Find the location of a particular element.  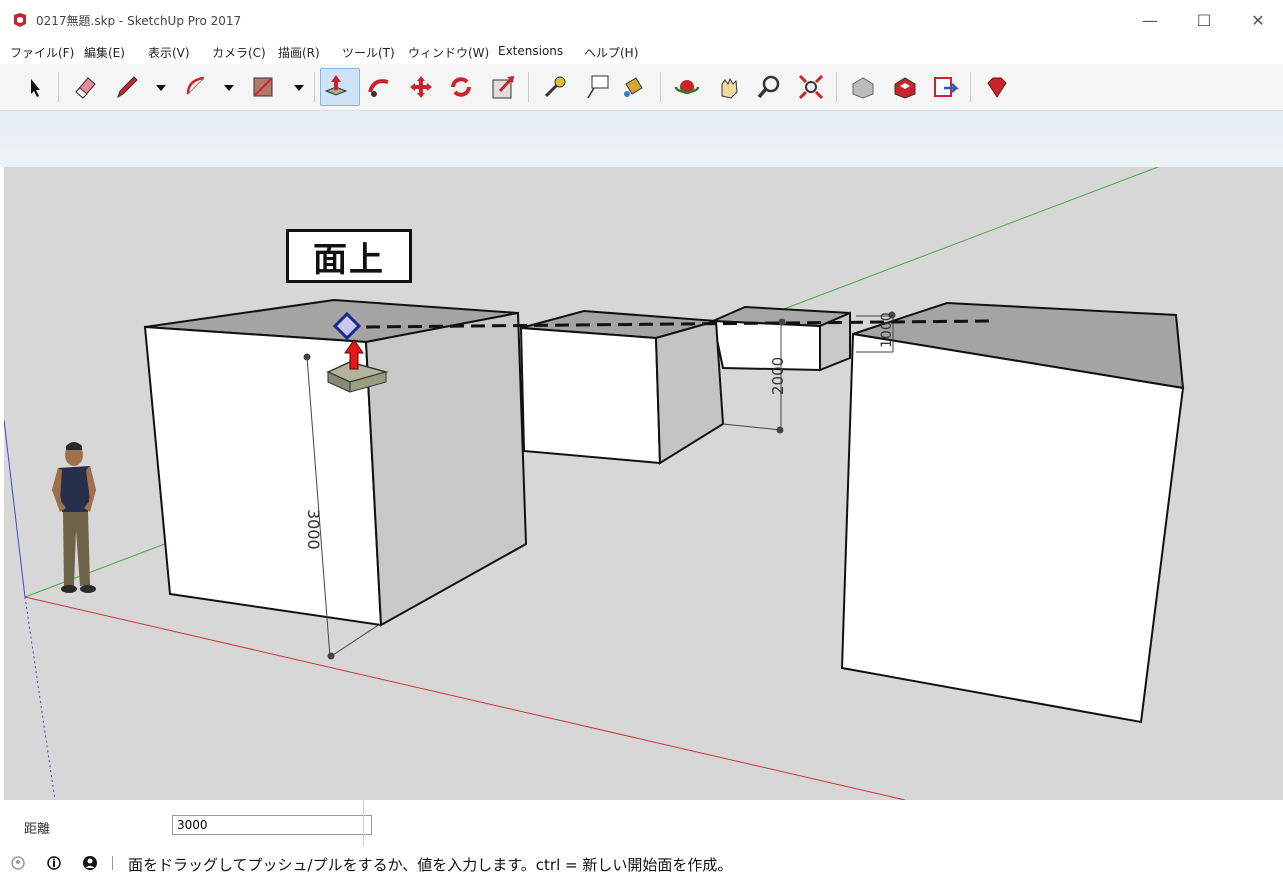

minimize-icon: — is located at coordinates (1150, 20).